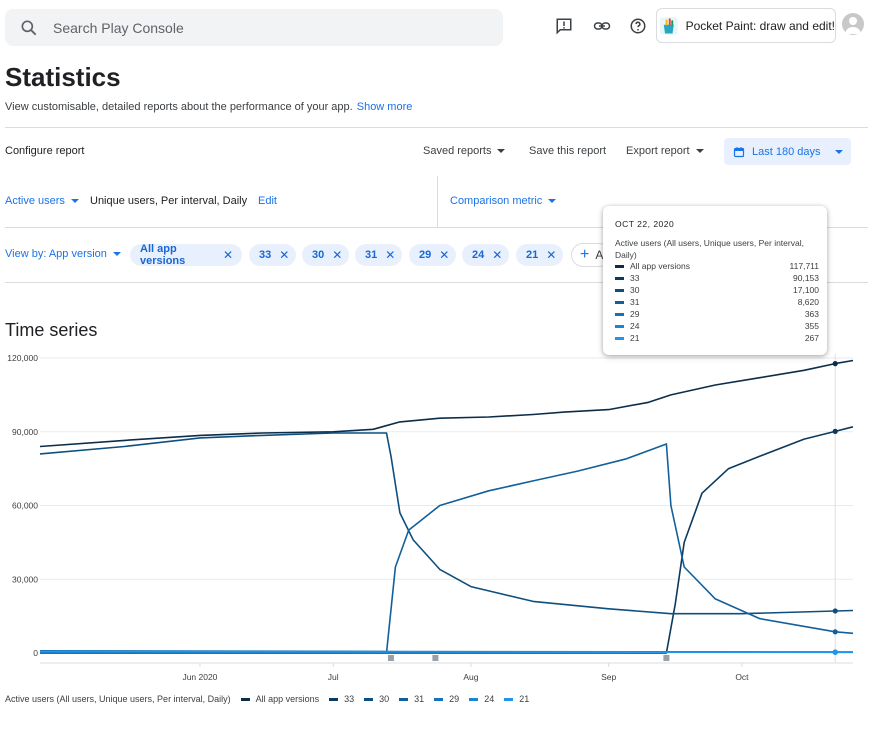 The width and height of the screenshot is (875, 735). I want to click on plus-icon: +, so click(585, 254).